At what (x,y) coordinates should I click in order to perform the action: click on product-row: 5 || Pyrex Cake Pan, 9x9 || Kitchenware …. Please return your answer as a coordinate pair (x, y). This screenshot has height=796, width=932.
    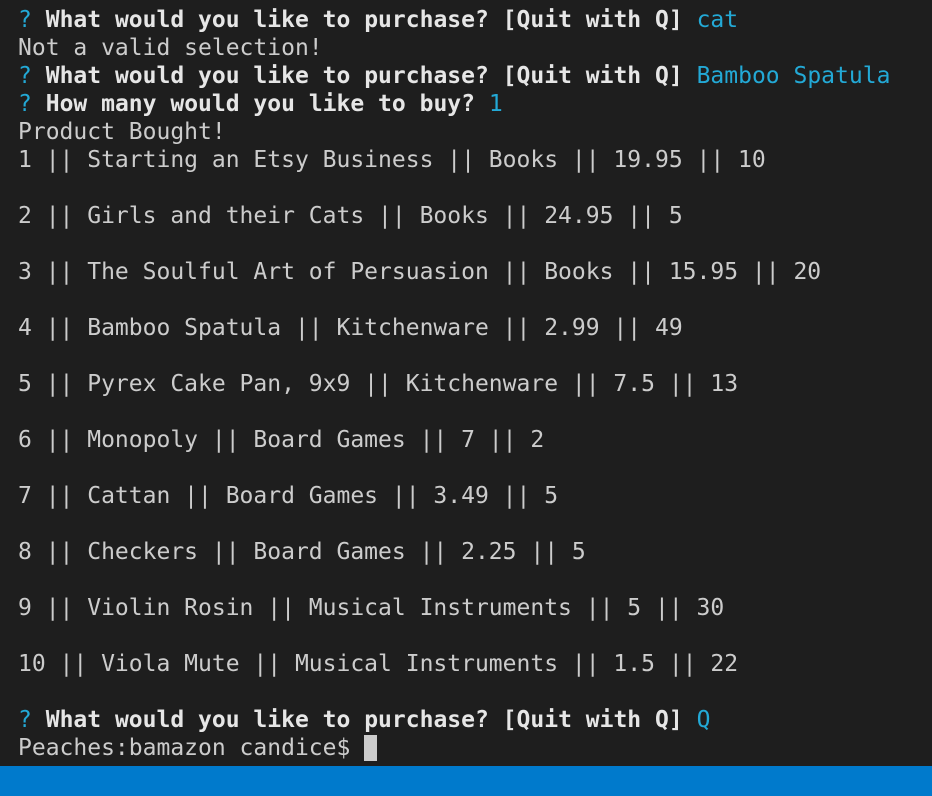
    Looking at the image, I should click on (378, 384).